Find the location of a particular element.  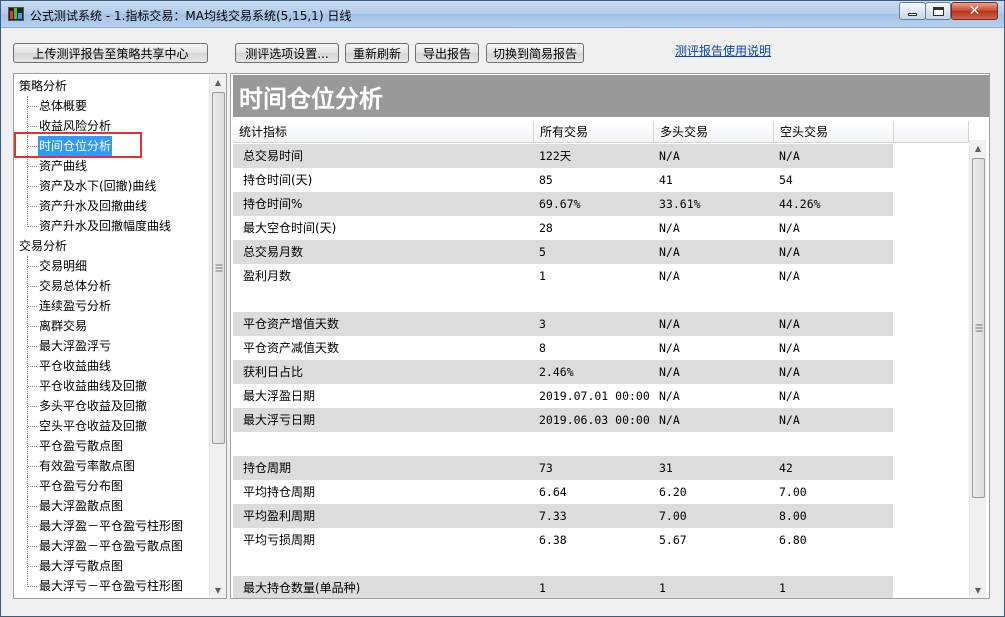

long-trades-cell: 41 is located at coordinates (666, 180).